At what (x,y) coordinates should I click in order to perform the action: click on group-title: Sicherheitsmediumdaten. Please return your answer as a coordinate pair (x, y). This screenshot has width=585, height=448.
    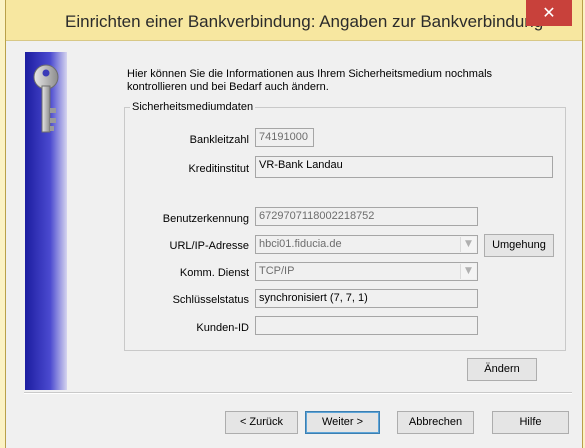
    Looking at the image, I should click on (193, 107).